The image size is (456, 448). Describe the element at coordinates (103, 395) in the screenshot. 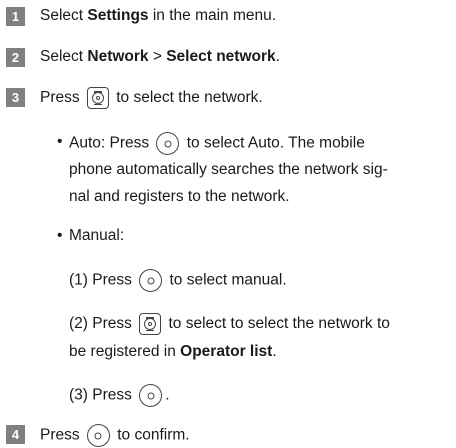

I see `manual-sub-3-pre: (3) Press` at that location.